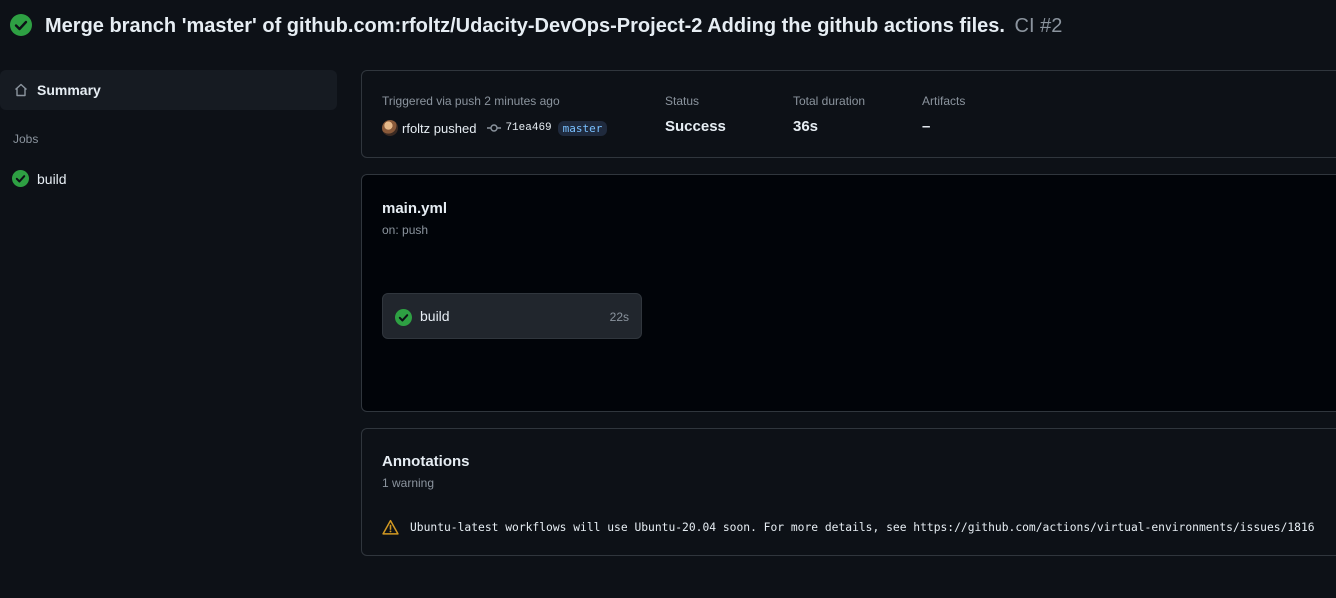 Image resolution: width=1336 pixels, height=598 pixels. Describe the element at coordinates (390, 527) in the screenshot. I see `warning-icon` at that location.